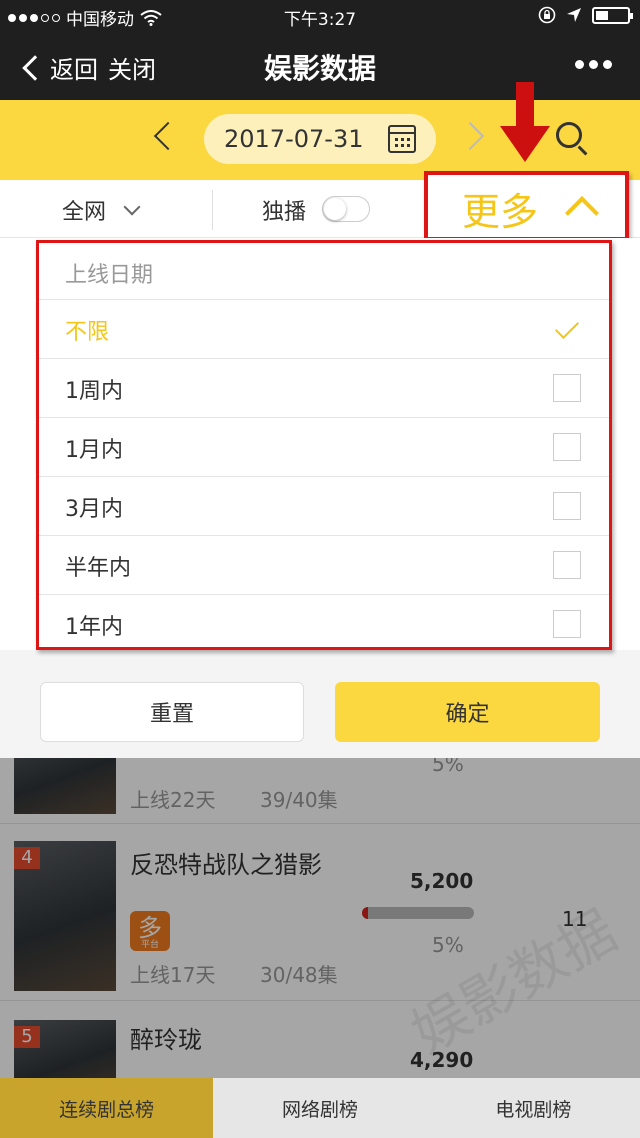 The image size is (640, 1138). I want to click on network-filter-label: 全网, so click(84, 212).